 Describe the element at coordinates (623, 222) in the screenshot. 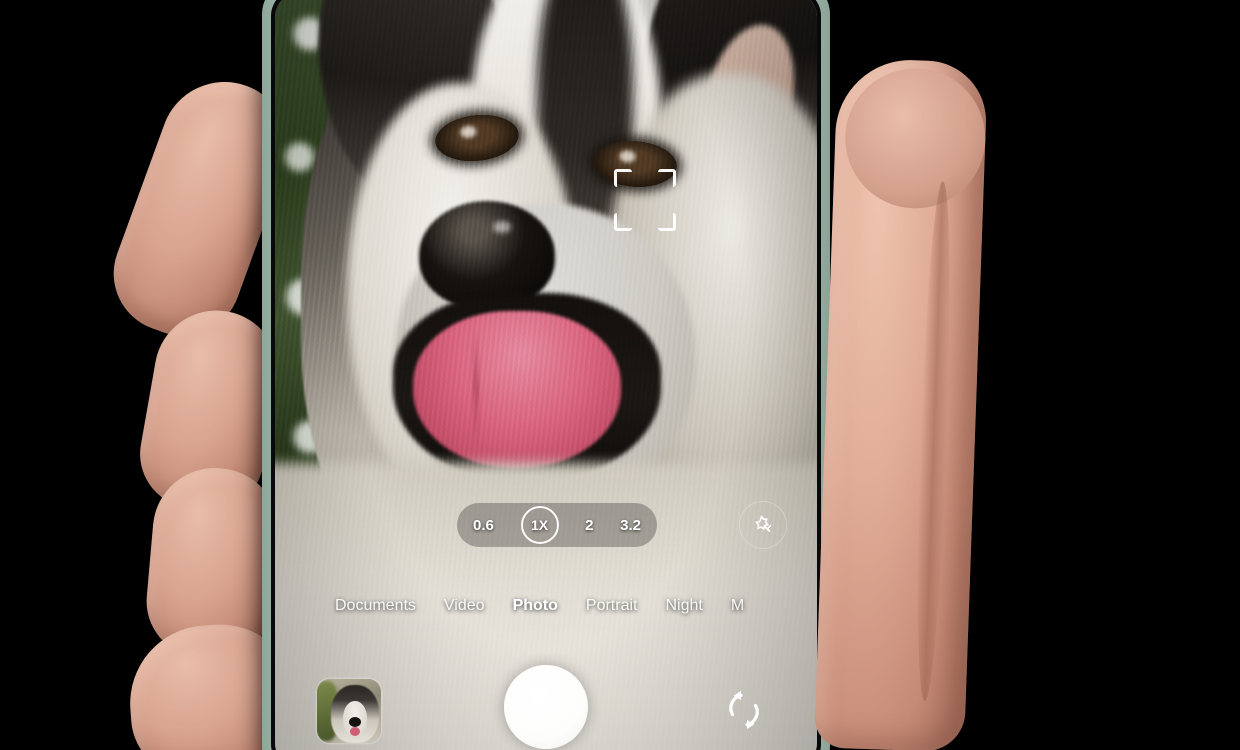

I see `focus-corner-bottom-left` at that location.